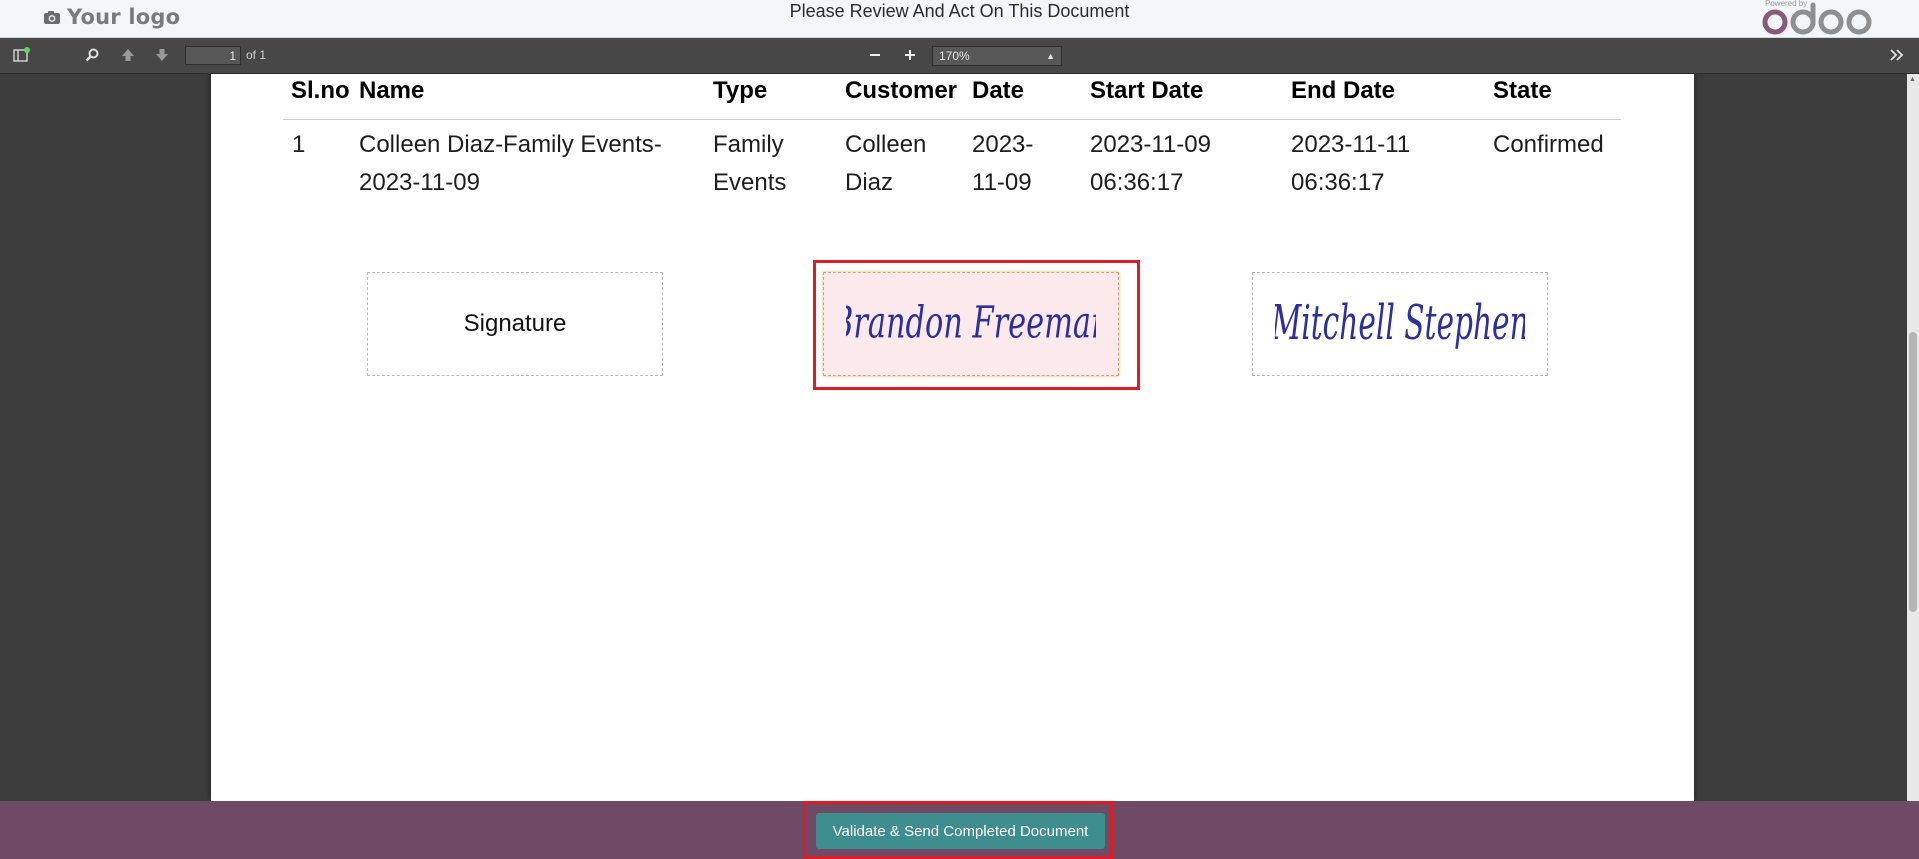  What do you see at coordinates (869, 182) in the screenshot?
I see `cell-customer-line2: Diaz` at bounding box center [869, 182].